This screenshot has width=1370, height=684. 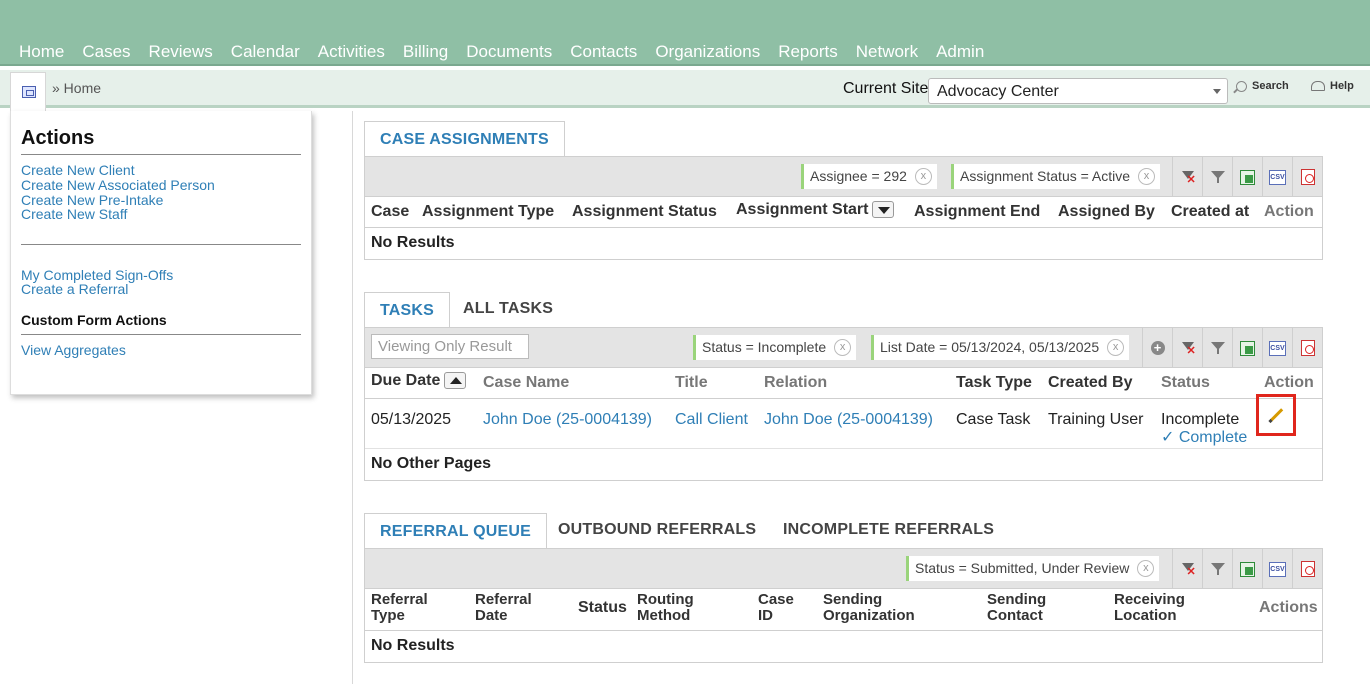 I want to click on col-assignment-type: Assignment Type, so click(x=488, y=212).